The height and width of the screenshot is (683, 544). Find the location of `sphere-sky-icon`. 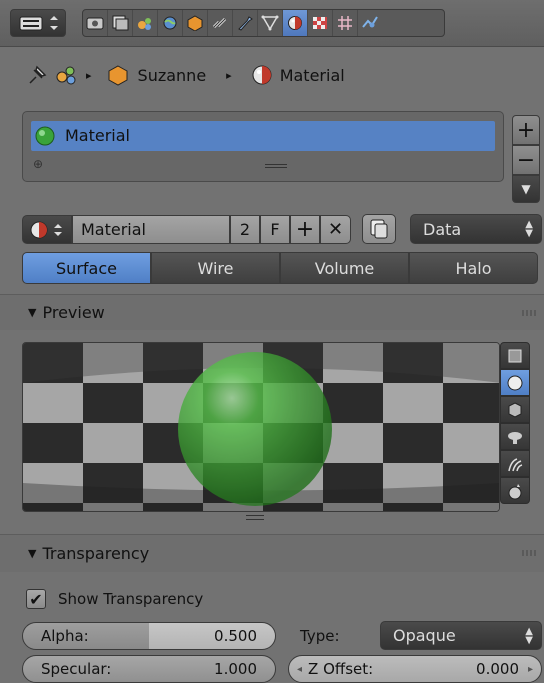

sphere-sky-icon is located at coordinates (515, 491).